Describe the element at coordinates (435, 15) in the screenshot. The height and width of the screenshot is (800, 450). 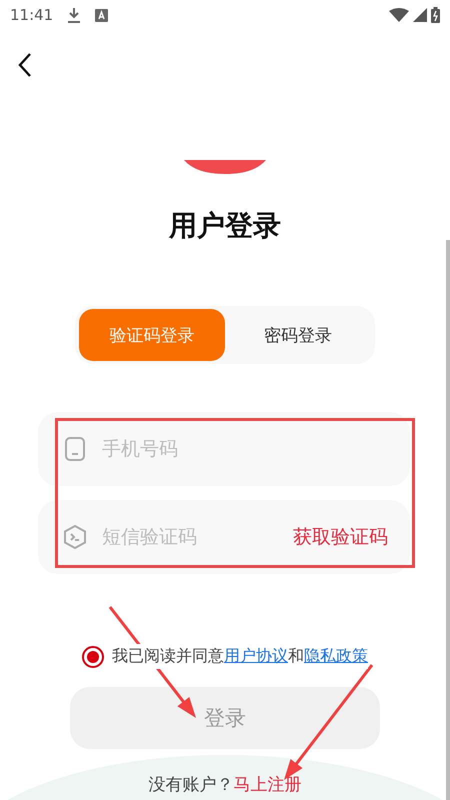
I see `battery-icon` at that location.